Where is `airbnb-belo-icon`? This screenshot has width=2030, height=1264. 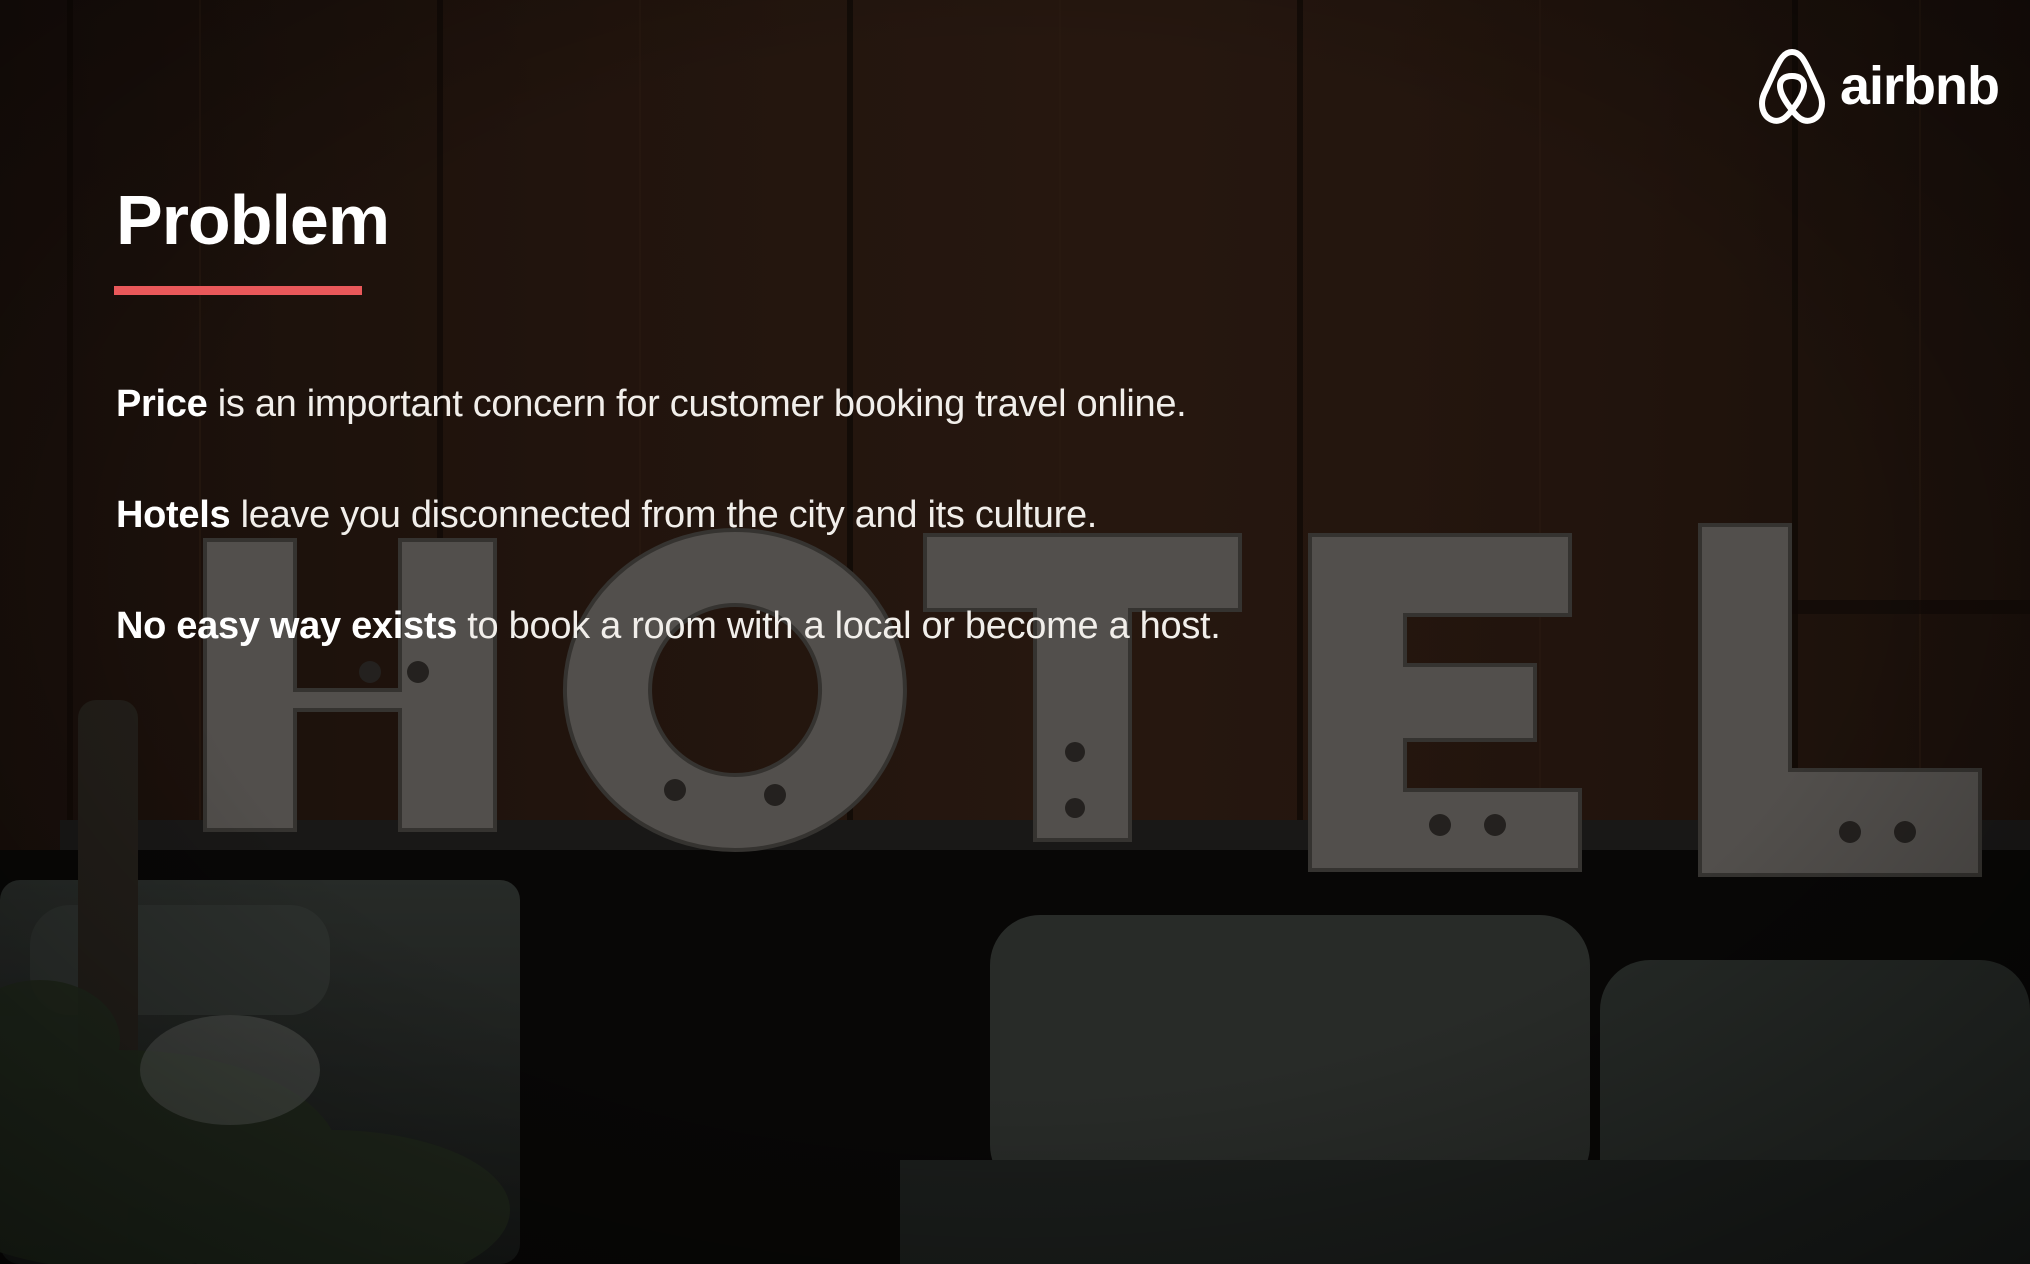
airbnb-belo-icon is located at coordinates (1792, 86).